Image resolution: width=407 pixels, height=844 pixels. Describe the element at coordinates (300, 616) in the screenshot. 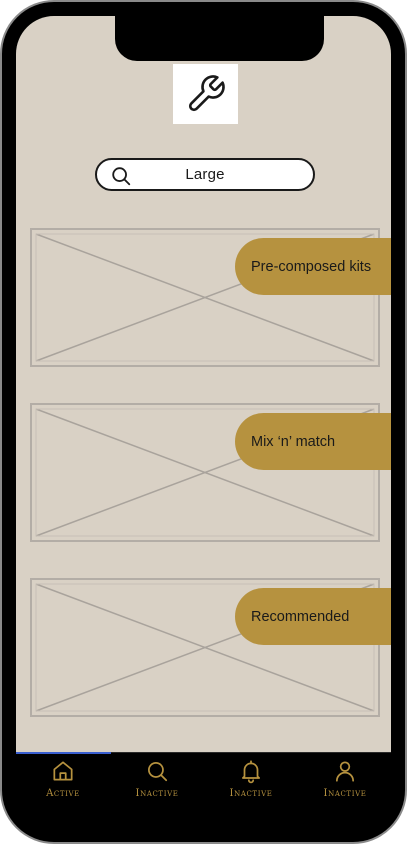

I see `card-label-text: Recommended` at that location.